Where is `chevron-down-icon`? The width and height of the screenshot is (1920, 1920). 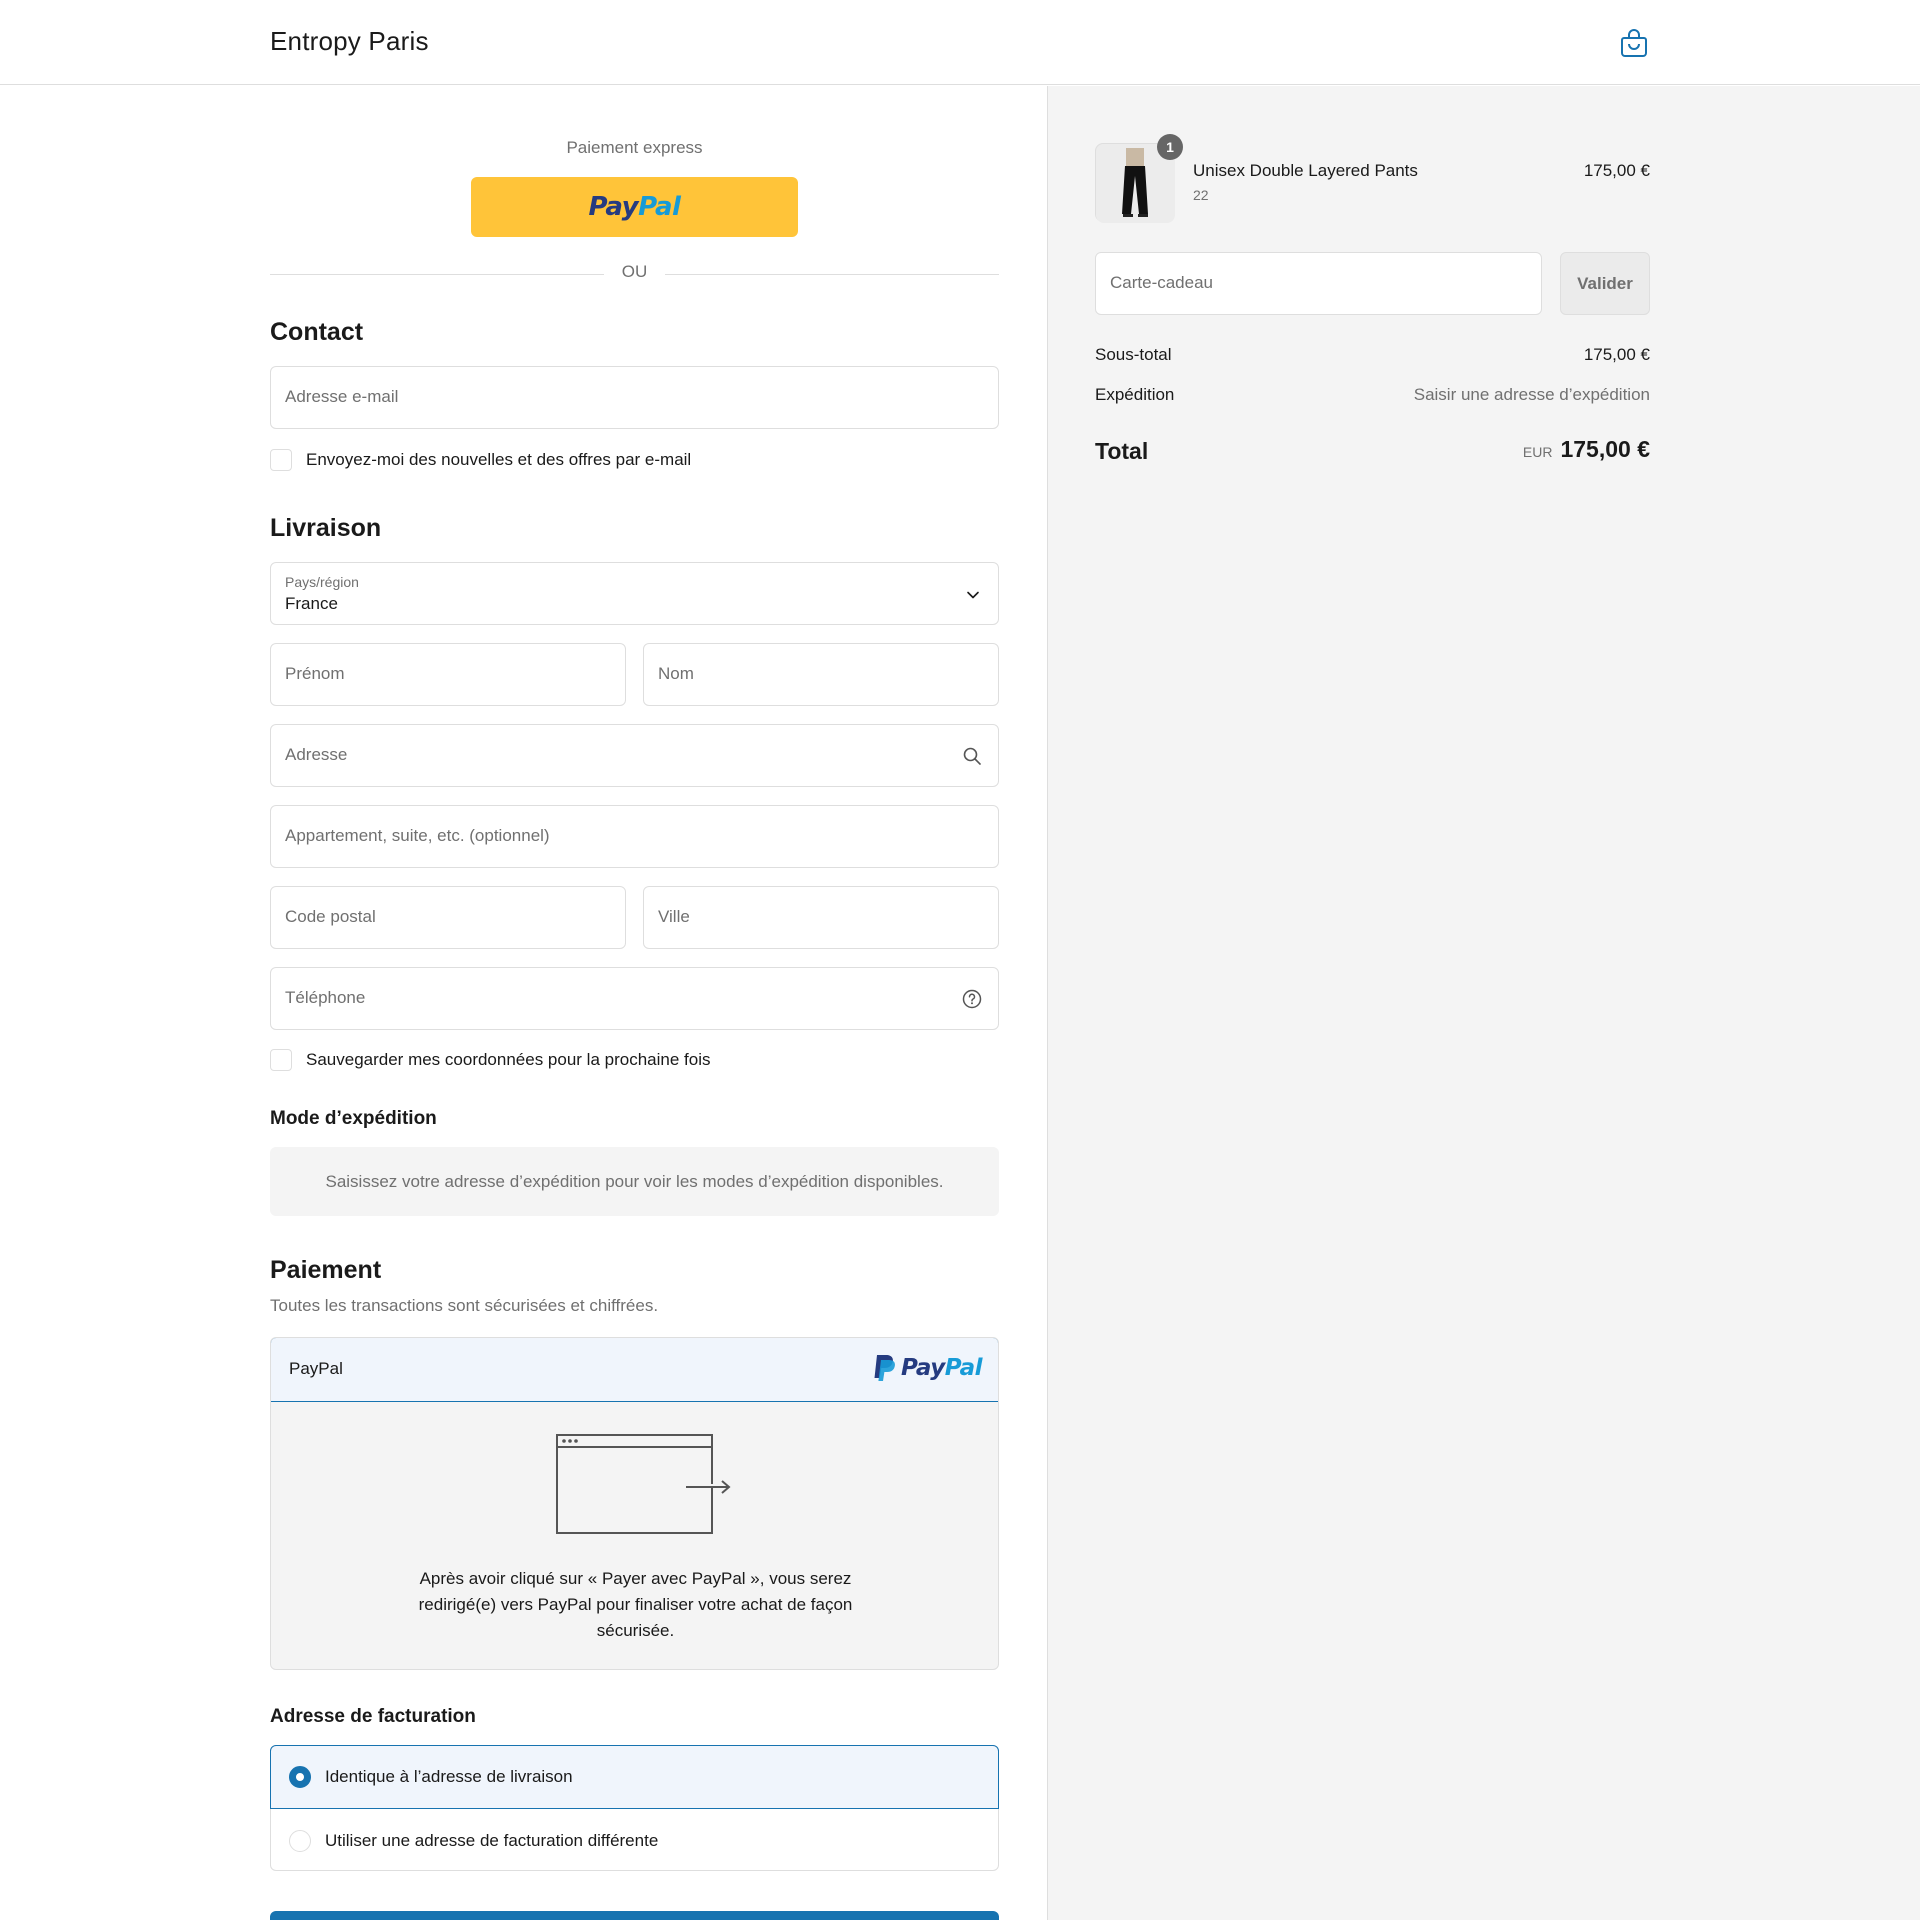
chevron-down-icon is located at coordinates (973, 595).